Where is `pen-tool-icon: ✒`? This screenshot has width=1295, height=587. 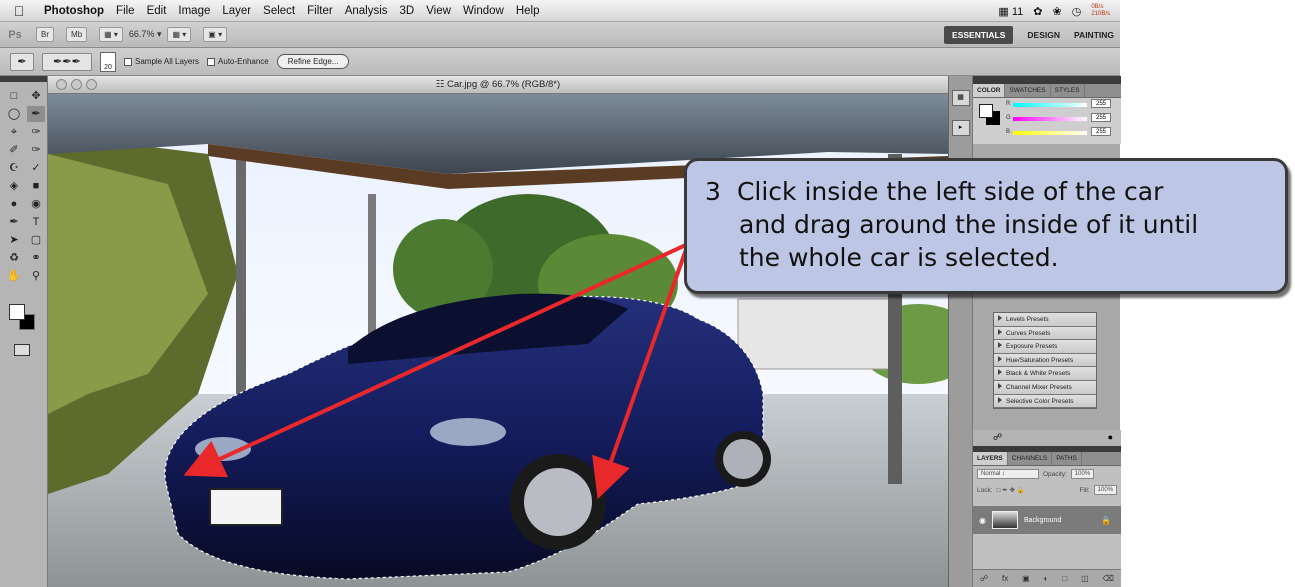 pen-tool-icon: ✒ is located at coordinates (14, 222).